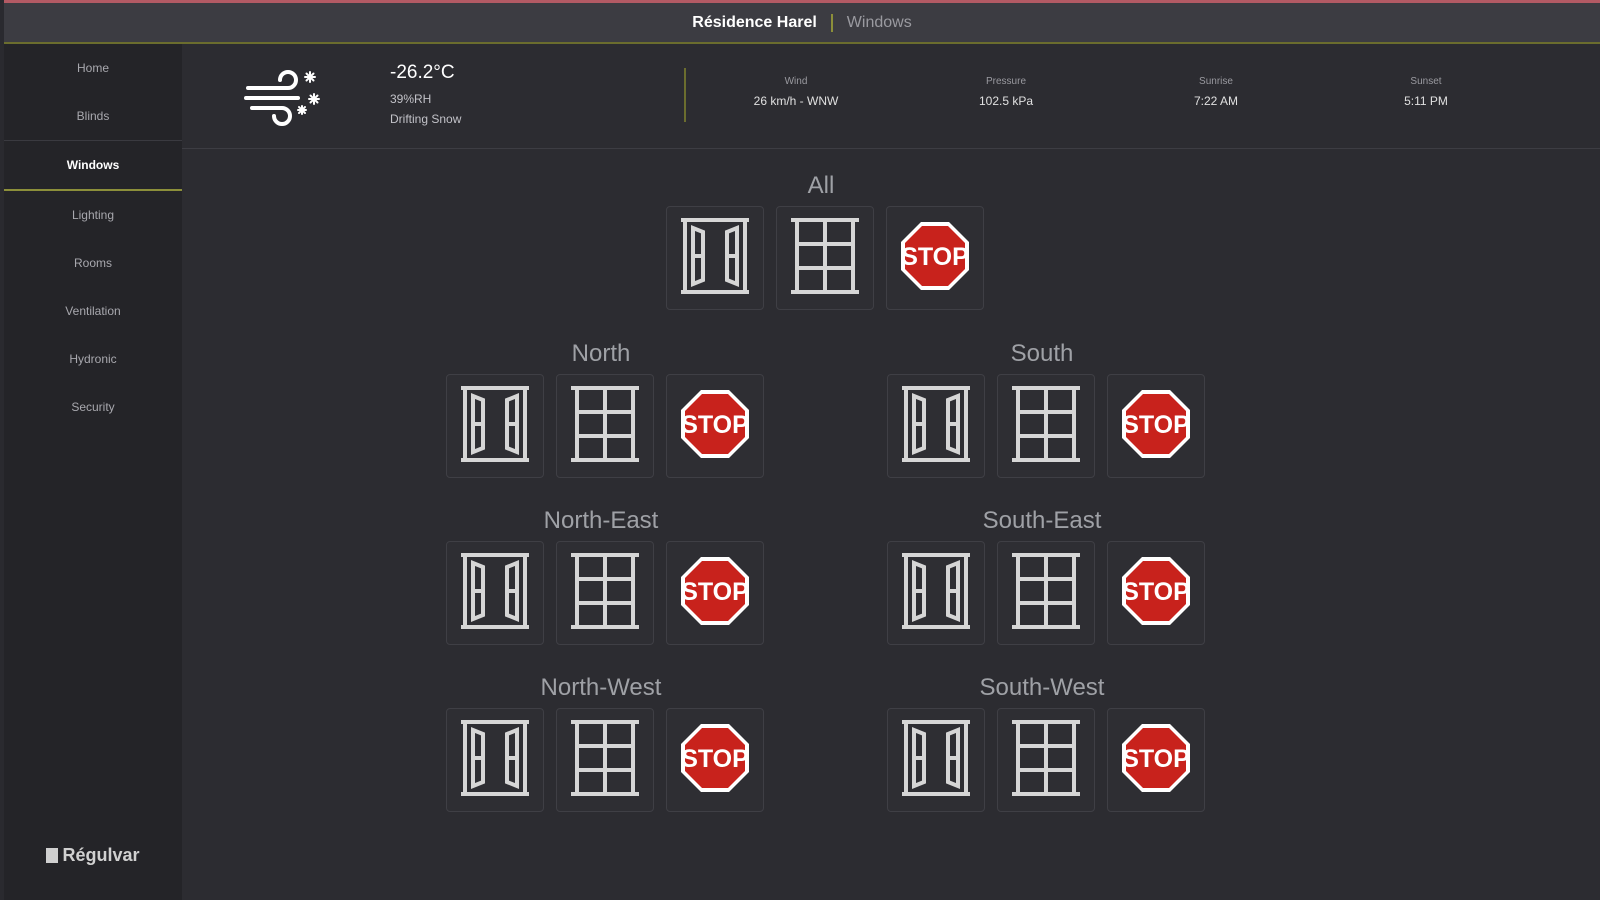 The image size is (1600, 900). I want to click on title-bar: Résidence Harel Windows, so click(802, 23).